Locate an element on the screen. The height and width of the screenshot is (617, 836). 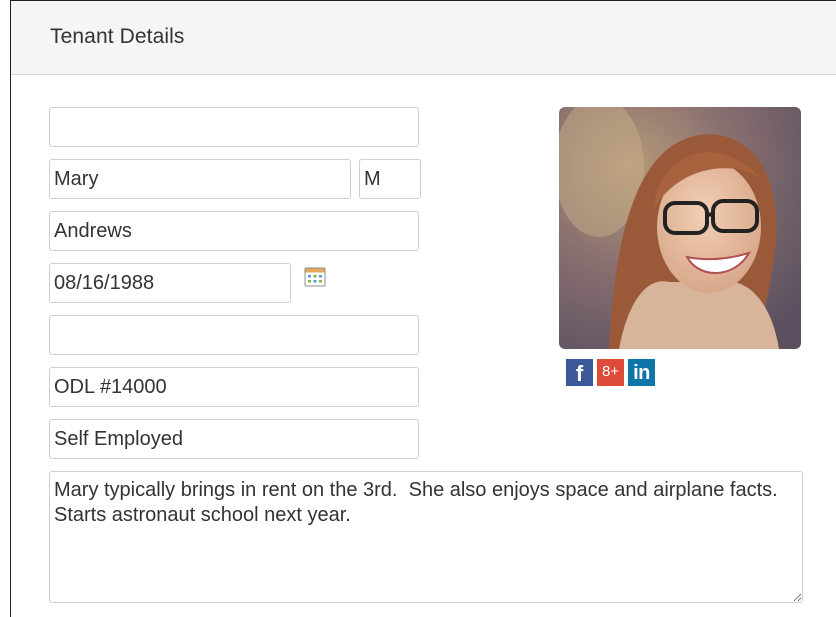
linkedin-icon: in is located at coordinates (641, 372).